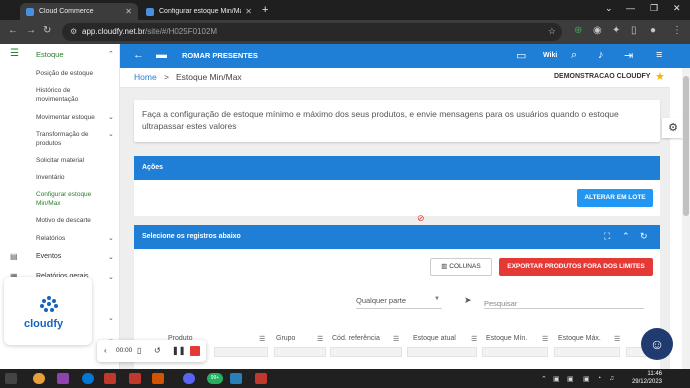 This screenshot has width=690, height=388. What do you see at coordinates (399, 301) in the screenshot?
I see `search-mode-select: Qualquer parte ▼` at bounding box center [399, 301].